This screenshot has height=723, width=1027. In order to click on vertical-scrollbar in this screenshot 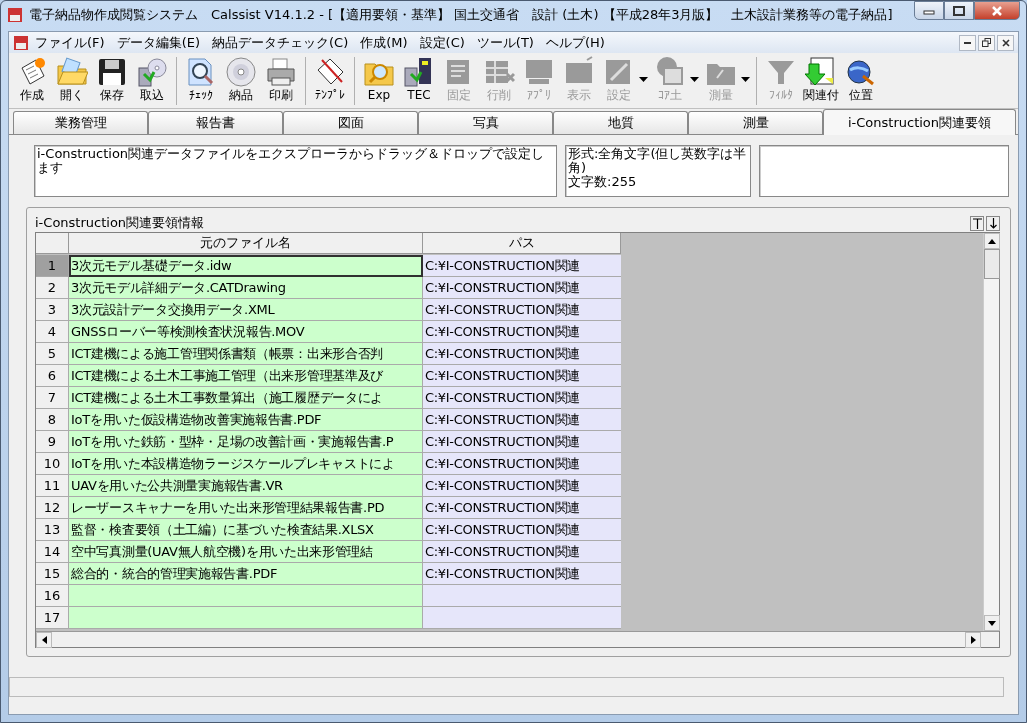, I will do `click(991, 432)`.